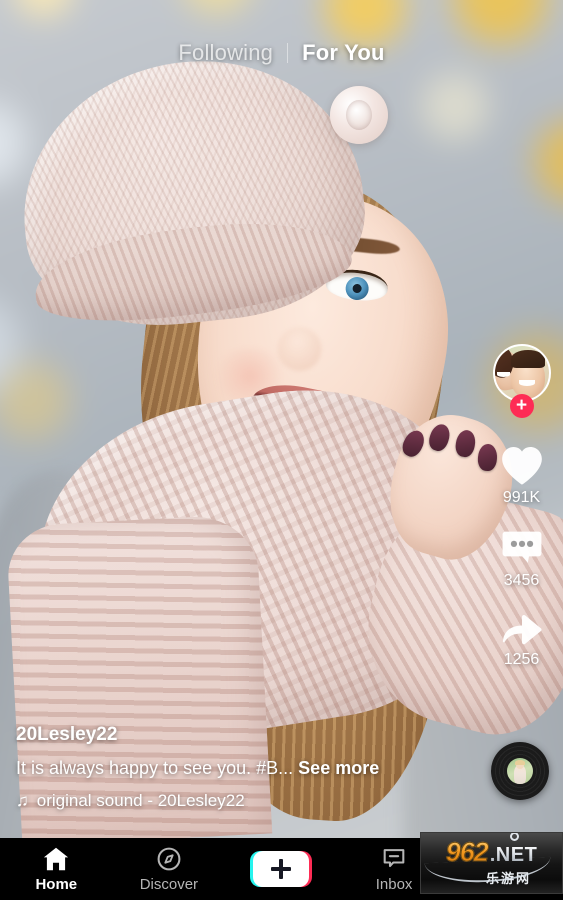 This screenshot has width=563, height=900. I want to click on music-title: original sound - 20Lesley22, so click(140, 800).